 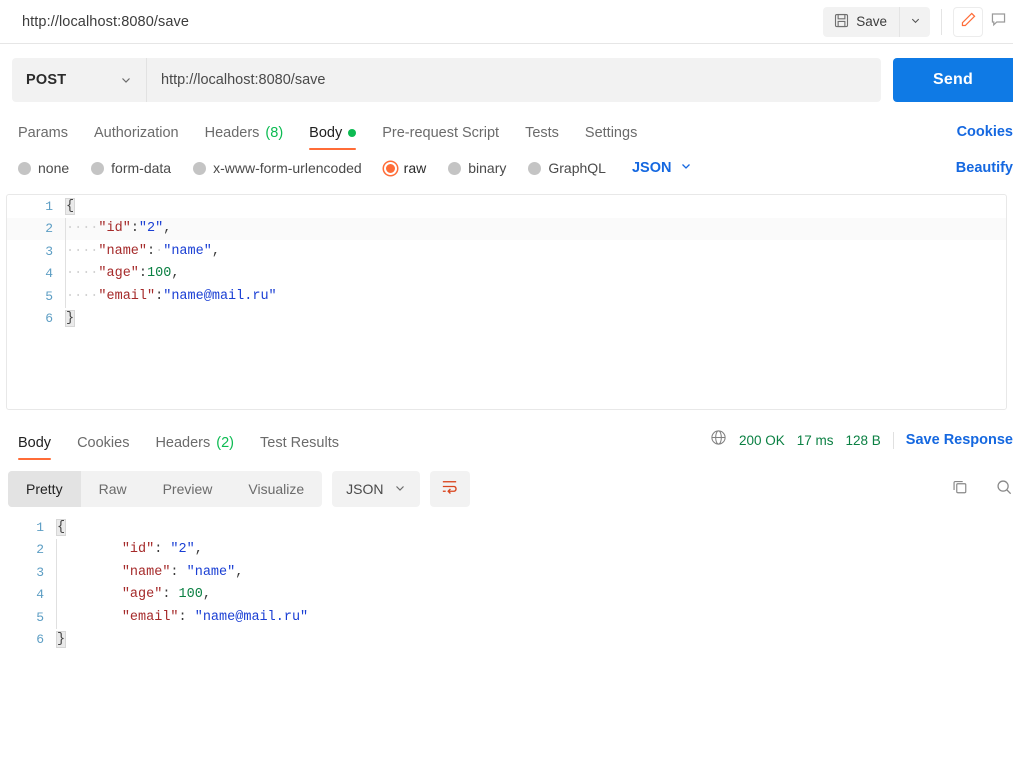 I want to click on code-text: ····"name":·"name",, so click(x=143, y=251).